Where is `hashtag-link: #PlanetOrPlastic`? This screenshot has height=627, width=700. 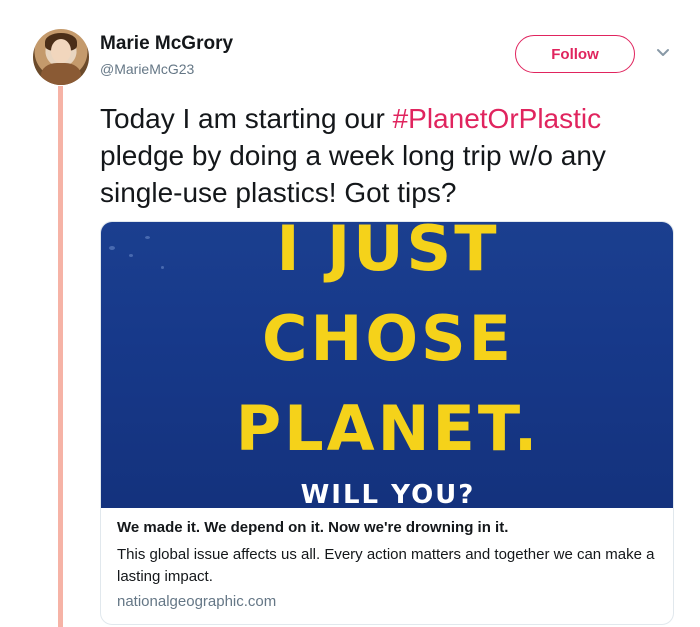
hashtag-link: #PlanetOrPlastic is located at coordinates (497, 118).